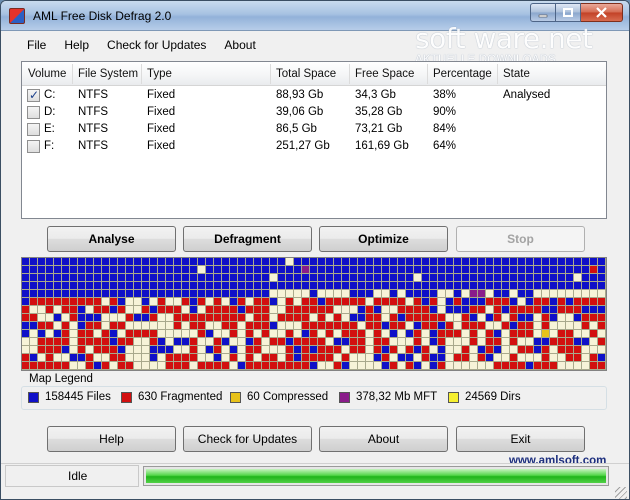 The image size is (630, 500). Describe the element at coordinates (383, 439) in the screenshot. I see `about-button: About` at that location.